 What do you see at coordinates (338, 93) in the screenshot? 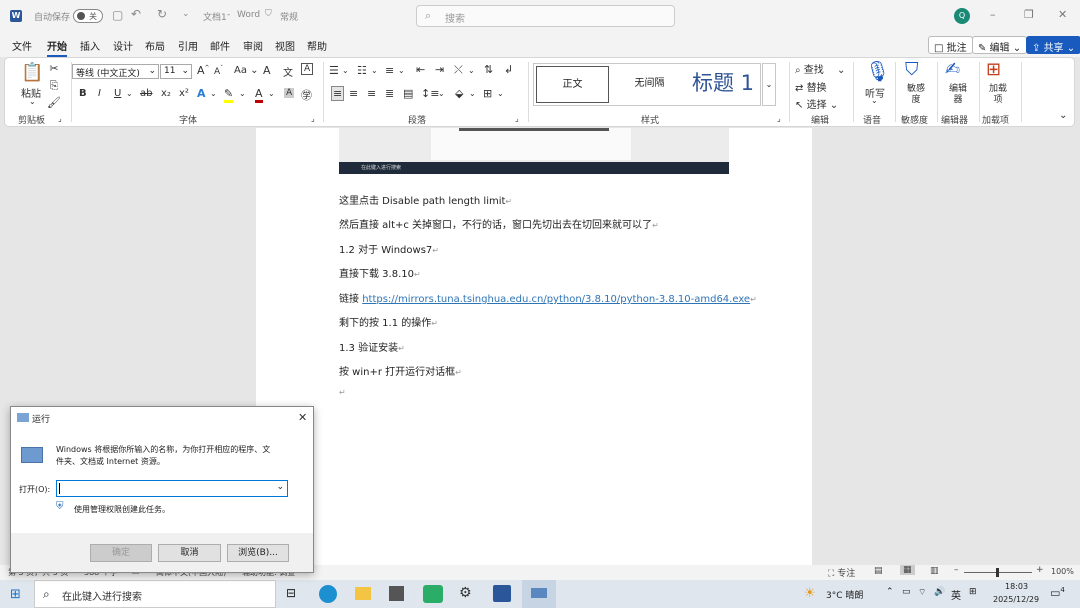
I see `align-left-button: ≡` at bounding box center [338, 93].